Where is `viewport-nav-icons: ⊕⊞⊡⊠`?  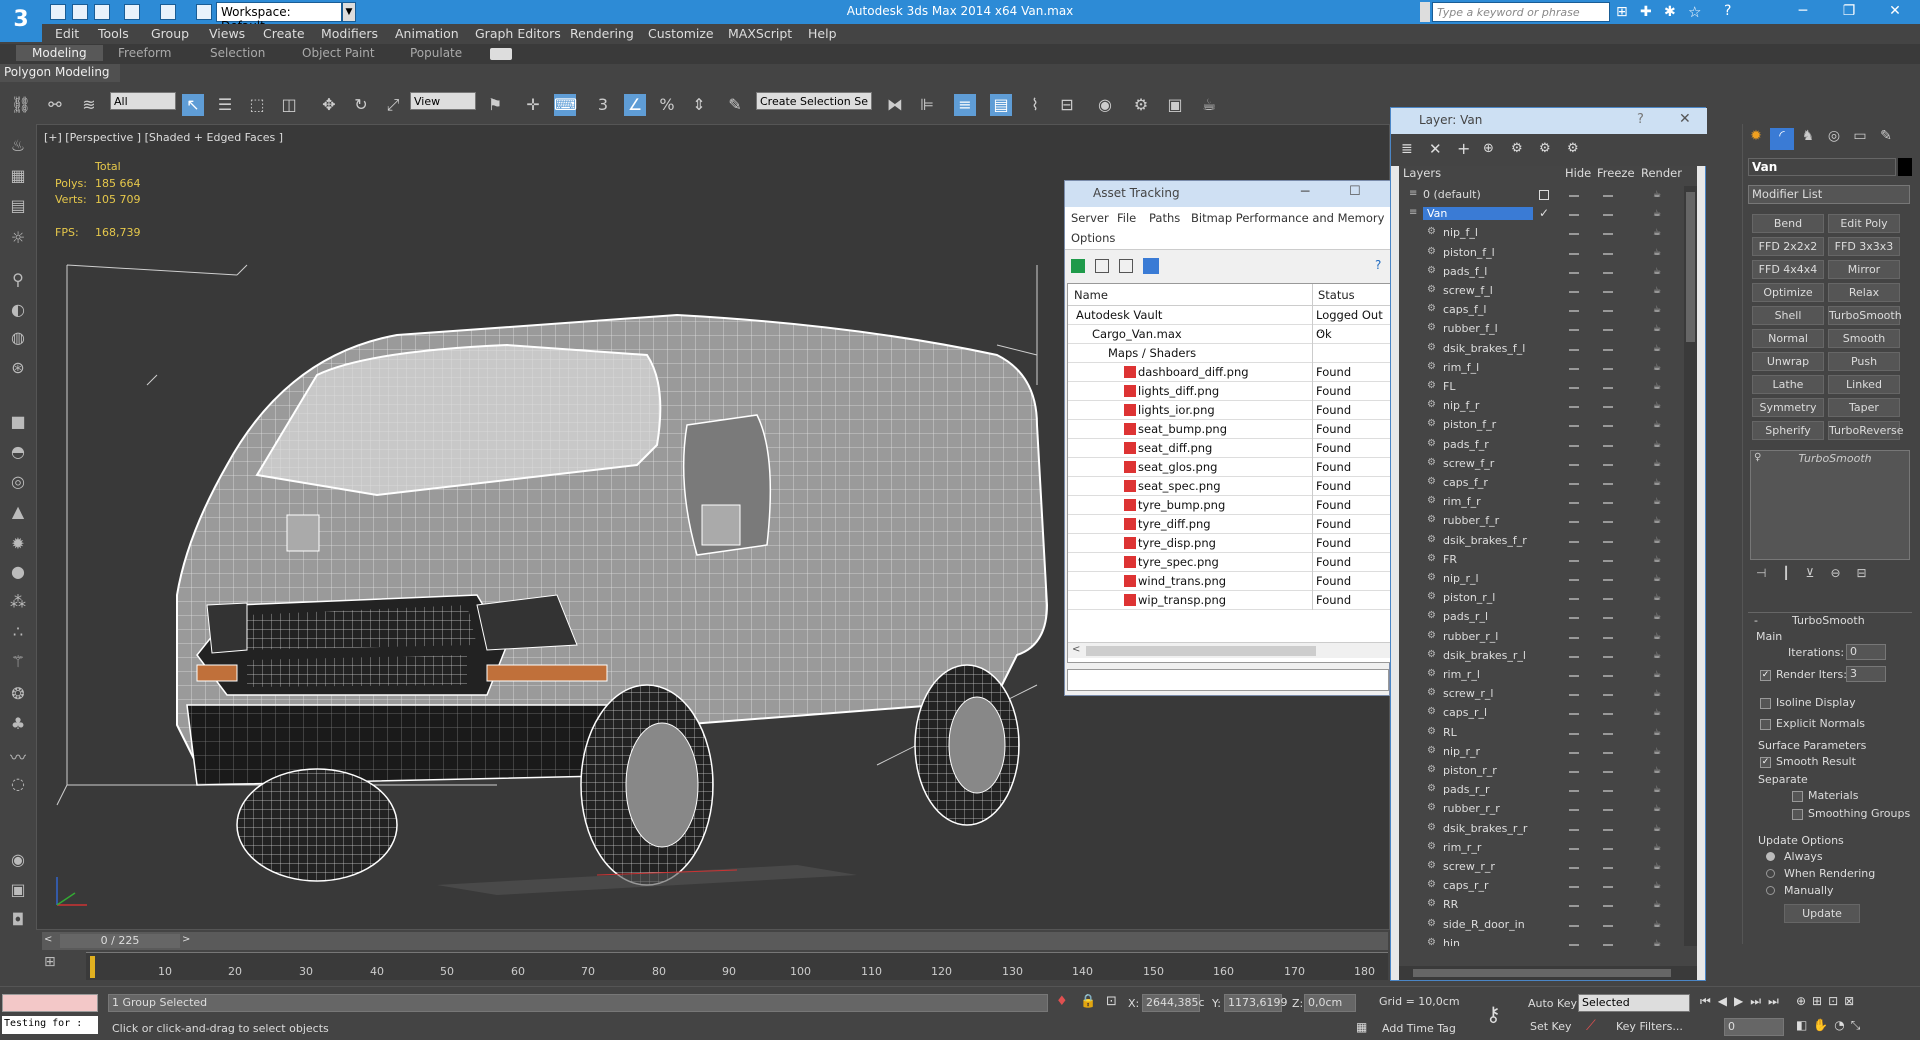 viewport-nav-icons: ⊕⊞⊡⊠ is located at coordinates (1828, 1001).